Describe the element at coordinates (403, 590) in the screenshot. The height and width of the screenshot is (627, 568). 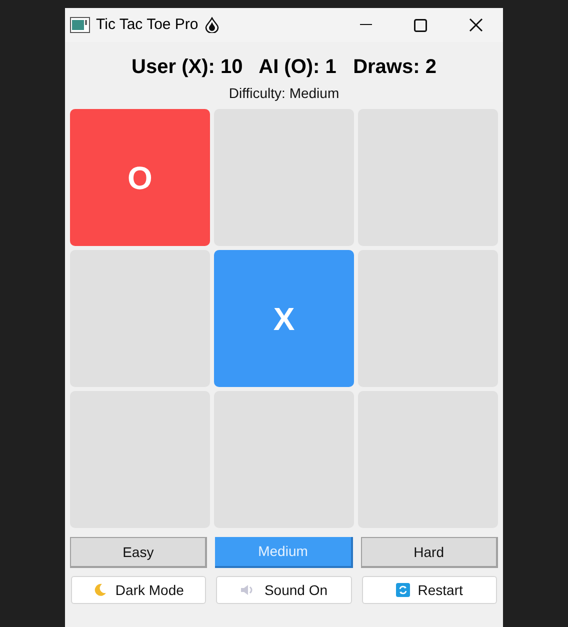
I see `restart-icon` at that location.